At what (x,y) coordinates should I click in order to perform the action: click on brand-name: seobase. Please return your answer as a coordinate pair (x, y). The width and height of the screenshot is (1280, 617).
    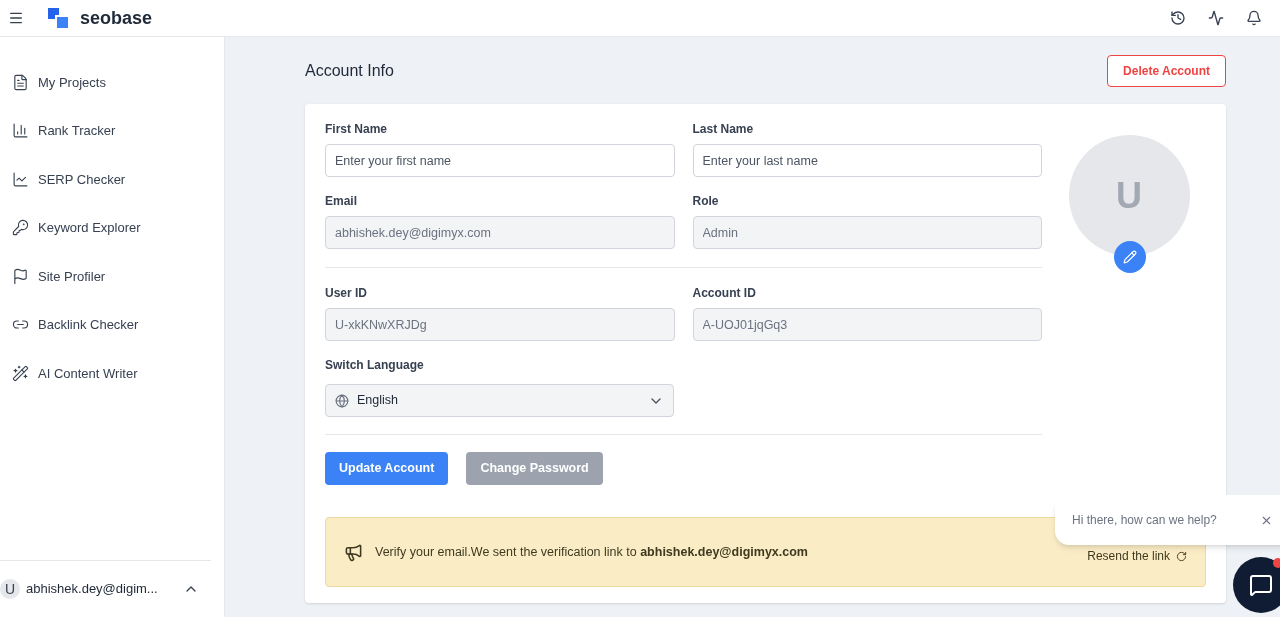
    Looking at the image, I should click on (116, 18).